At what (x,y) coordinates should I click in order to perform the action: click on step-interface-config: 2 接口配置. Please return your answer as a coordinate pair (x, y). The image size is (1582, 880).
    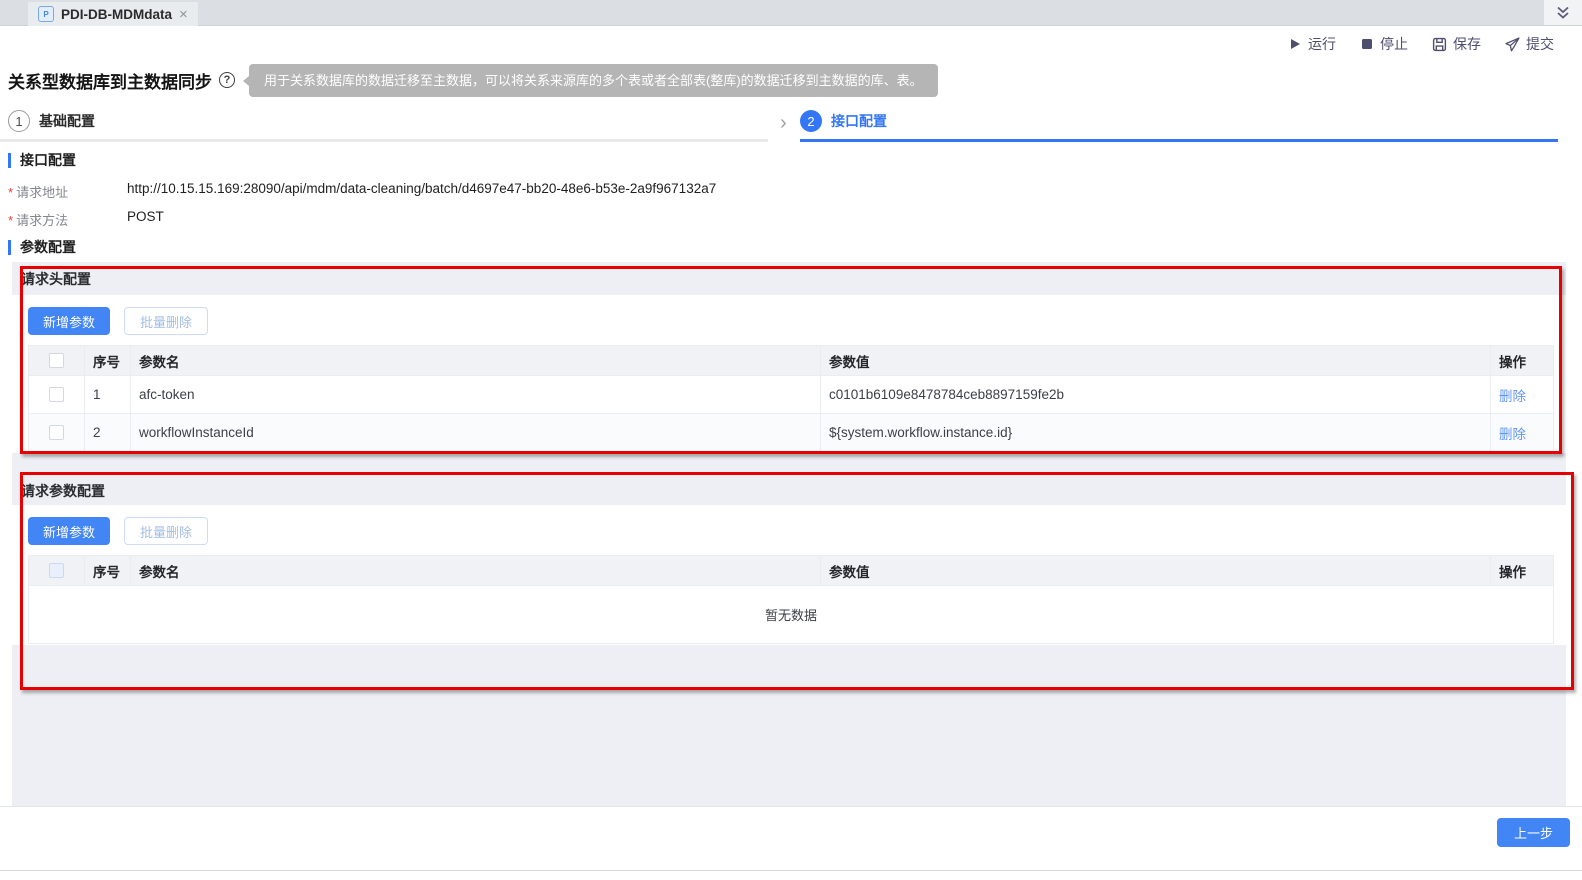
    Looking at the image, I should click on (843, 121).